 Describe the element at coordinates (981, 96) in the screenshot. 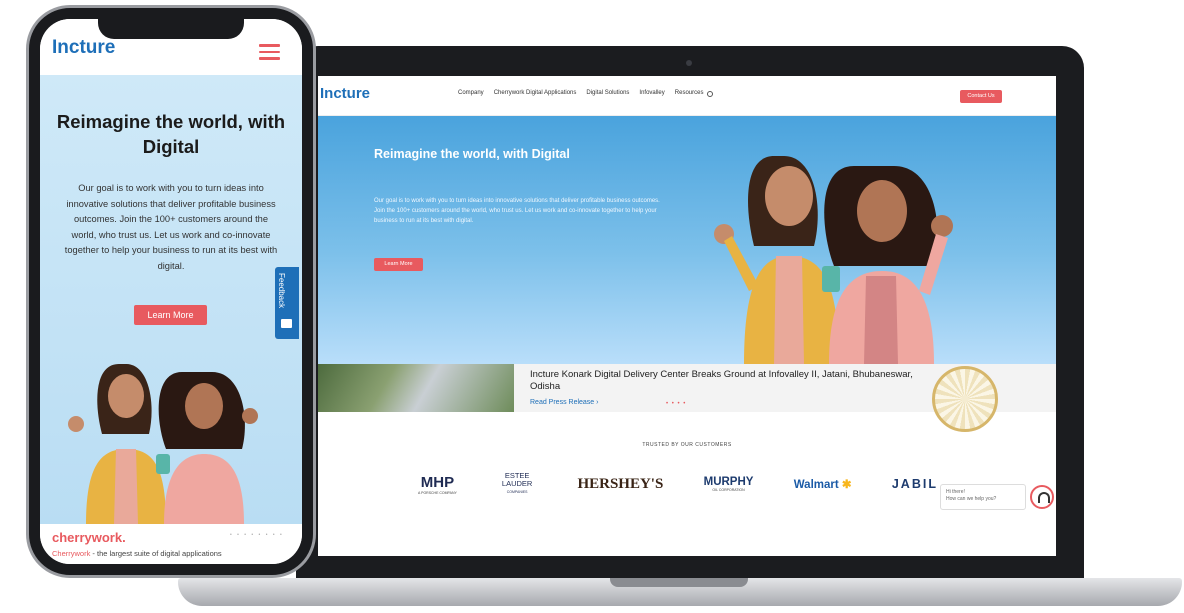

I see `contact-us-button: Contact Us` at that location.